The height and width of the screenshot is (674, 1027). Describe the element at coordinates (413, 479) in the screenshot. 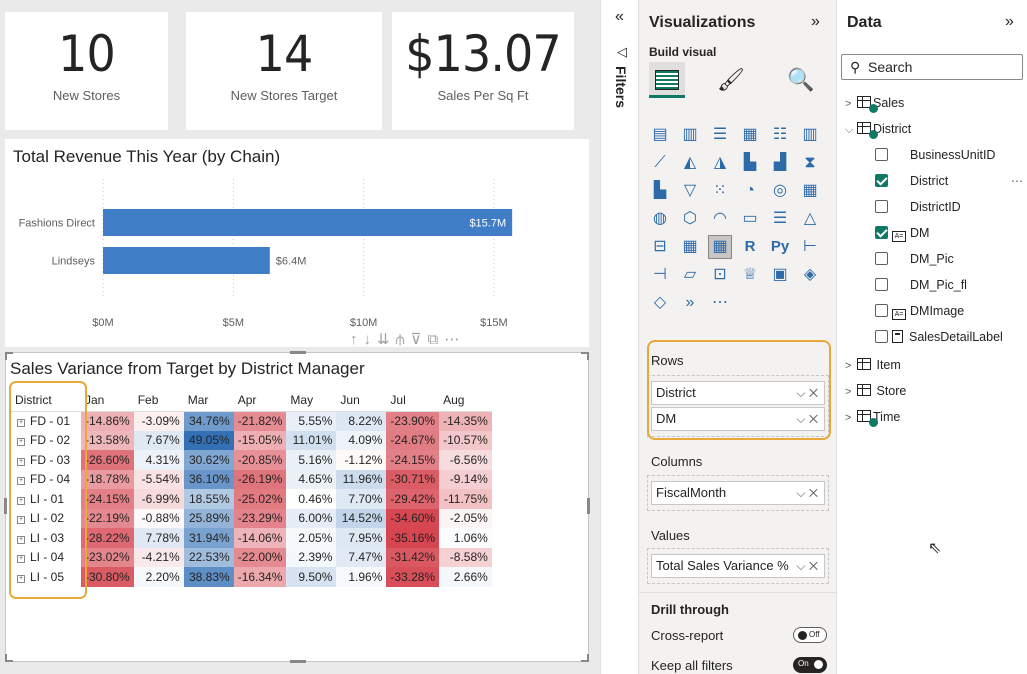

I see `matrix-cell: -30.71%` at that location.